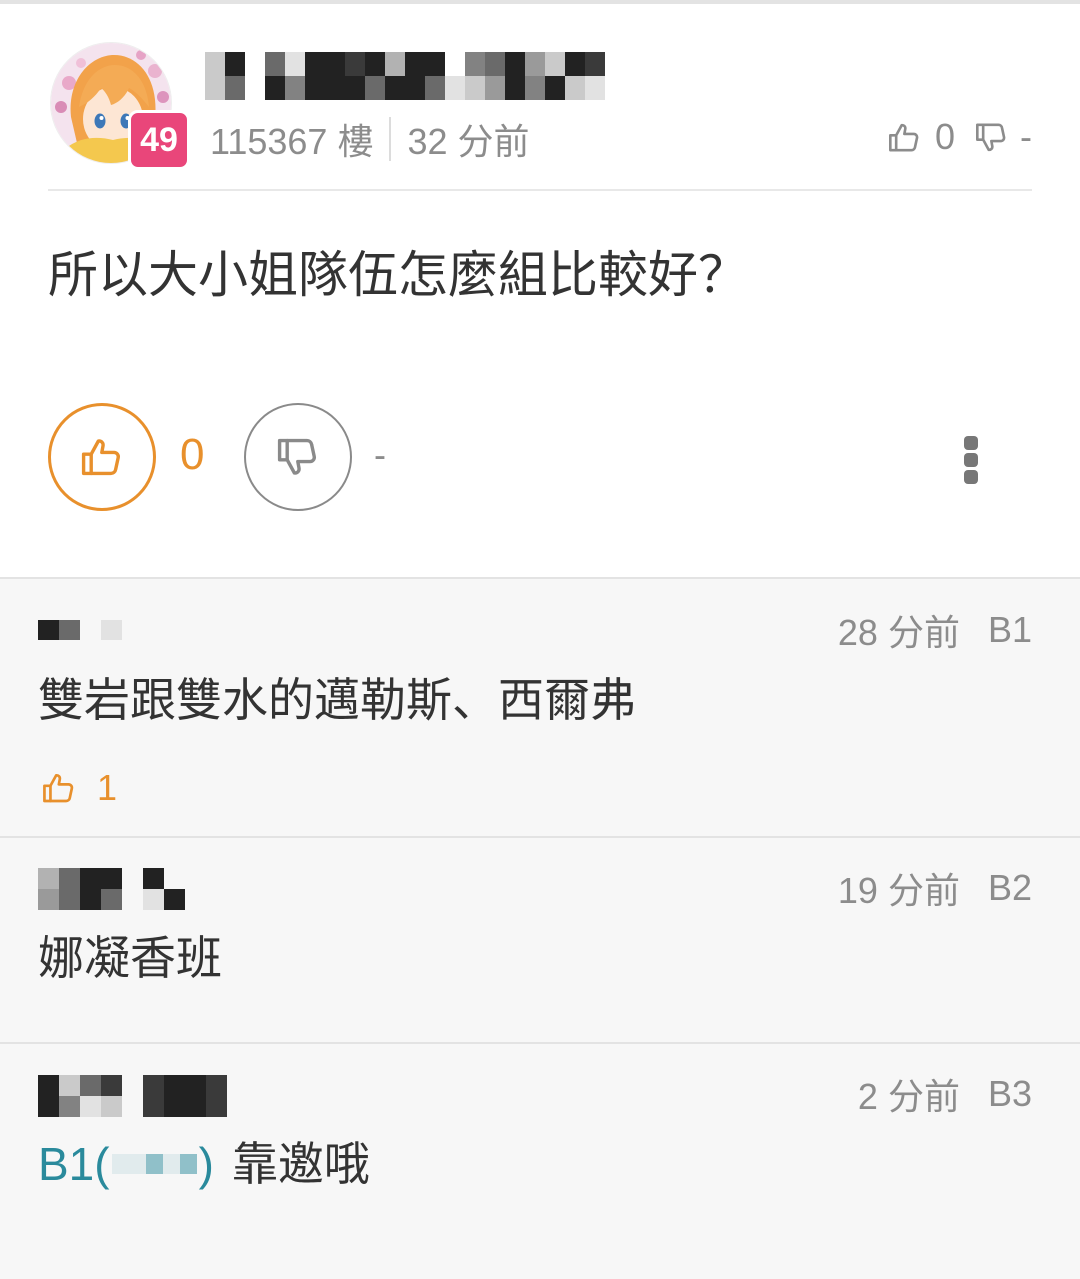  Describe the element at coordinates (1009, 887) in the screenshot. I see `comment-floor: B2` at that location.